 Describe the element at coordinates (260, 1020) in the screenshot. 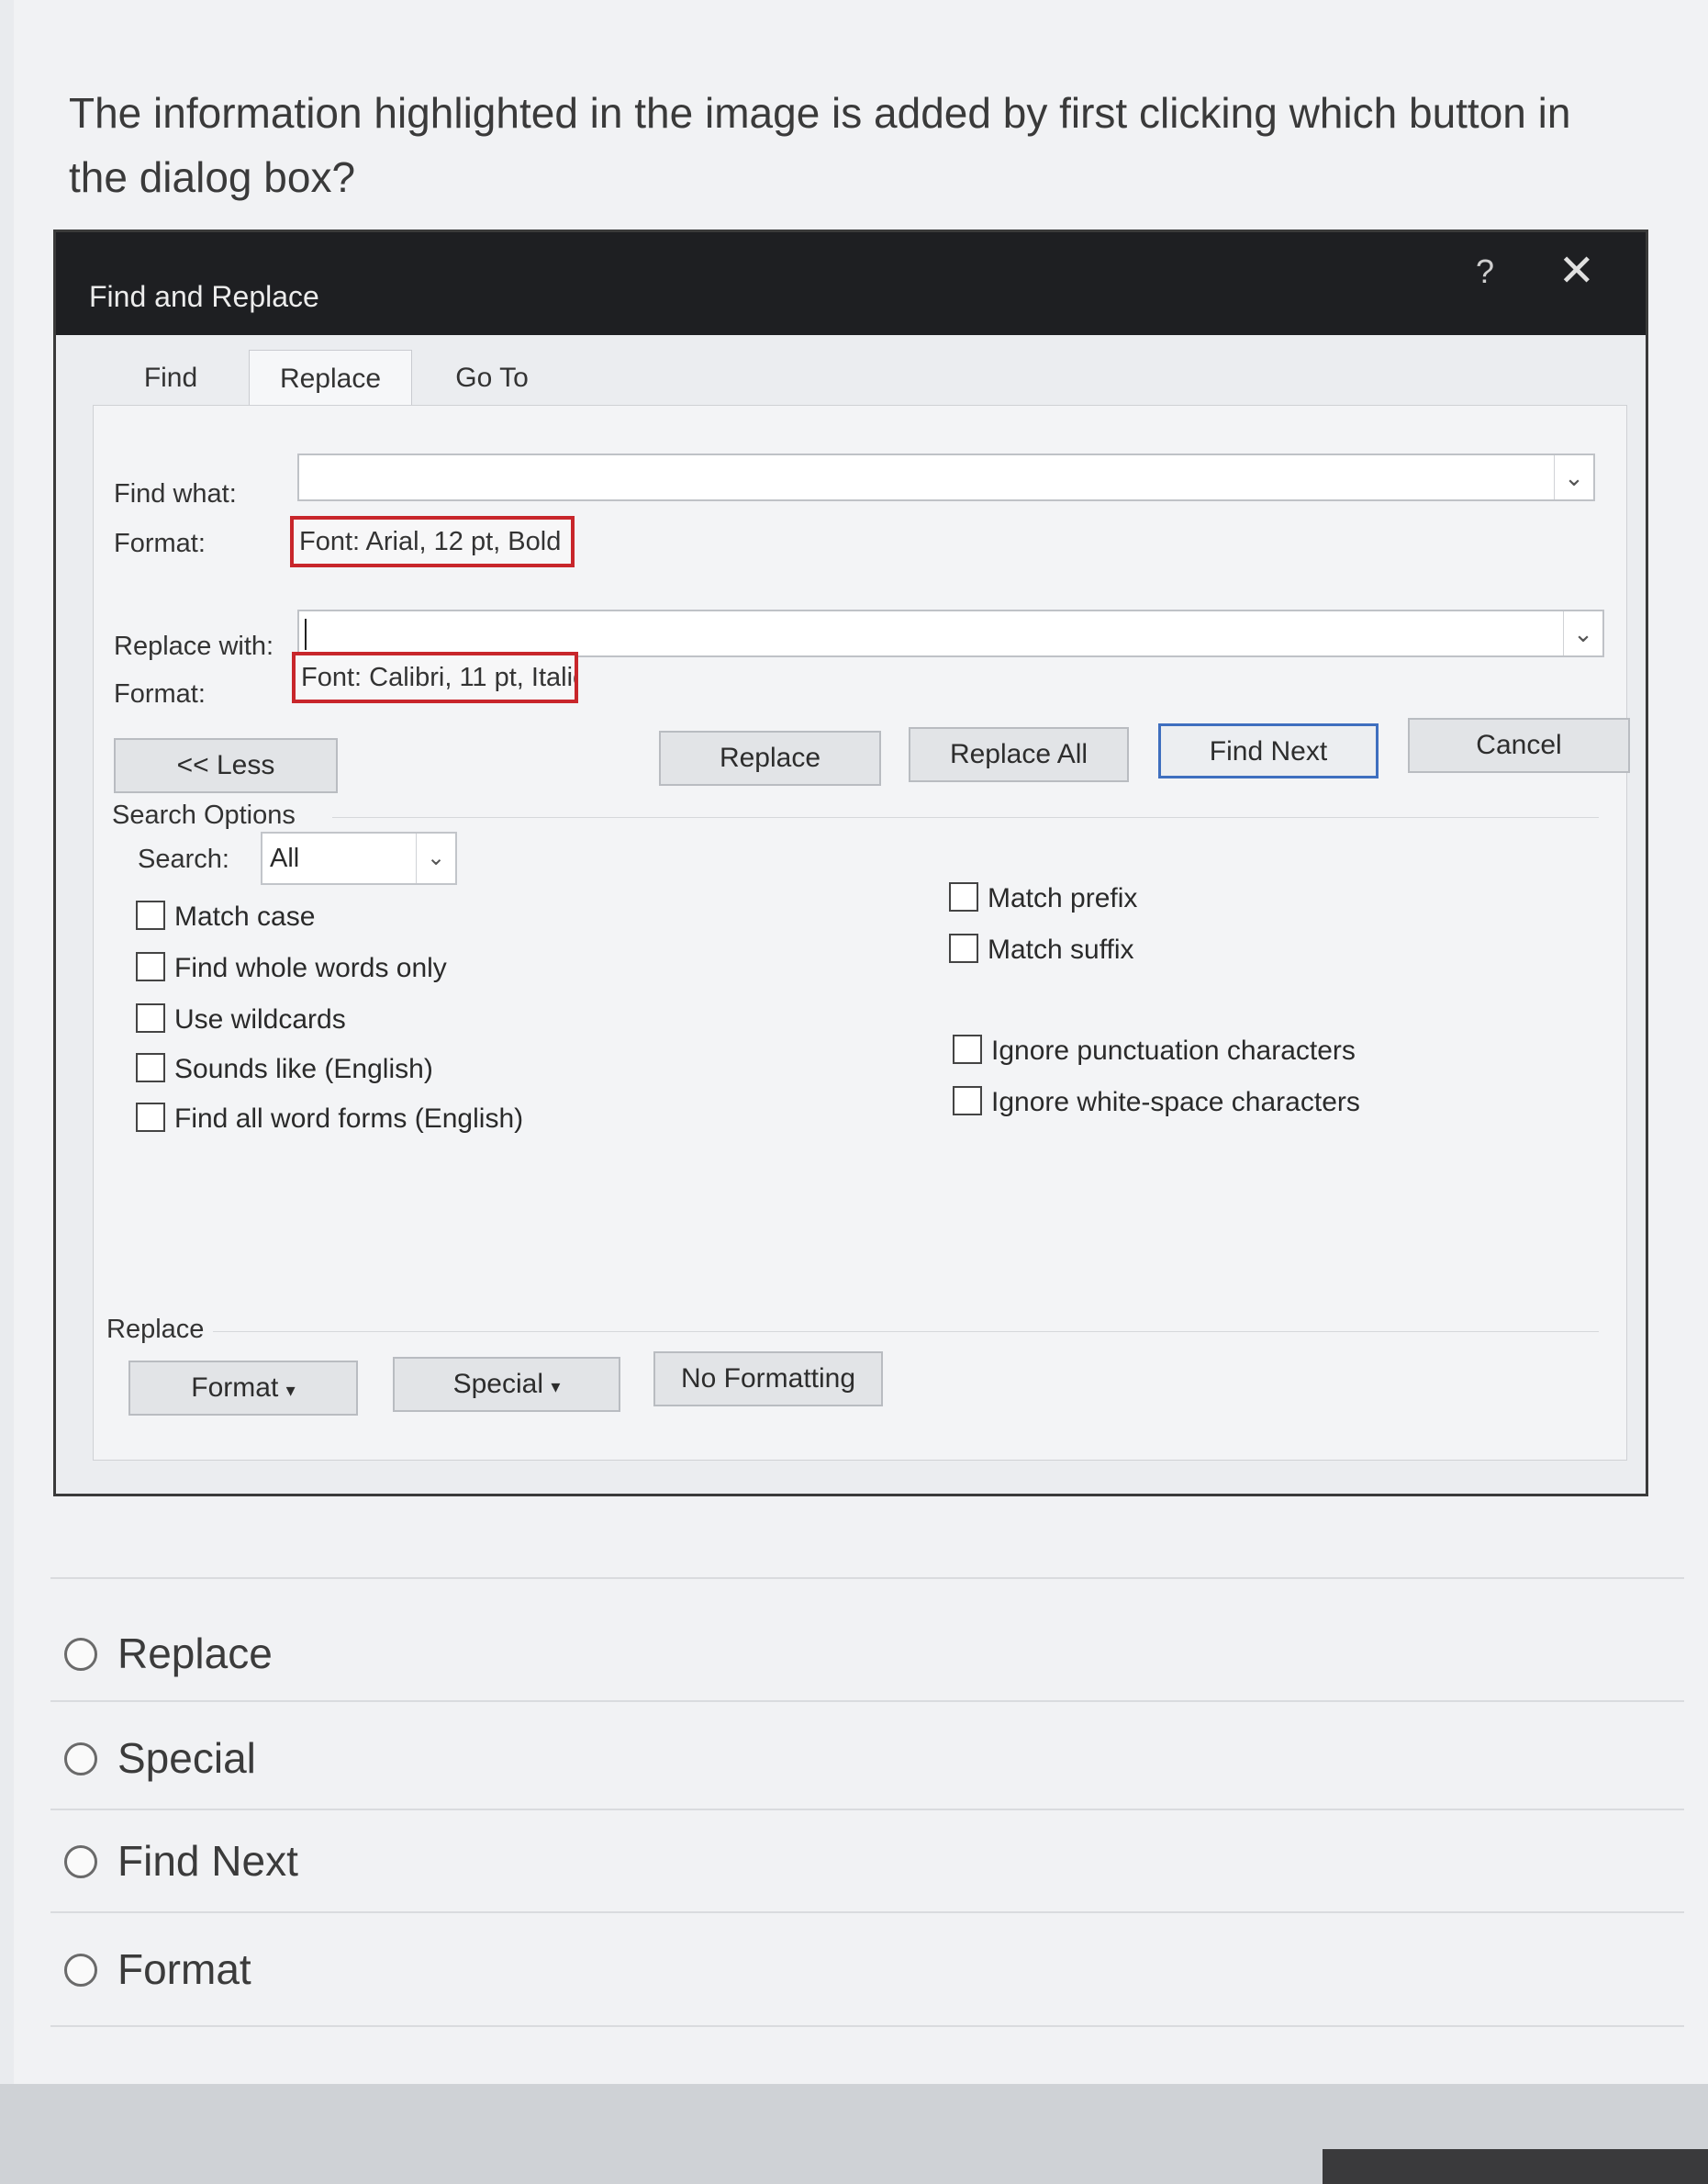

I see `checkbox-label: Use wildcards` at that location.